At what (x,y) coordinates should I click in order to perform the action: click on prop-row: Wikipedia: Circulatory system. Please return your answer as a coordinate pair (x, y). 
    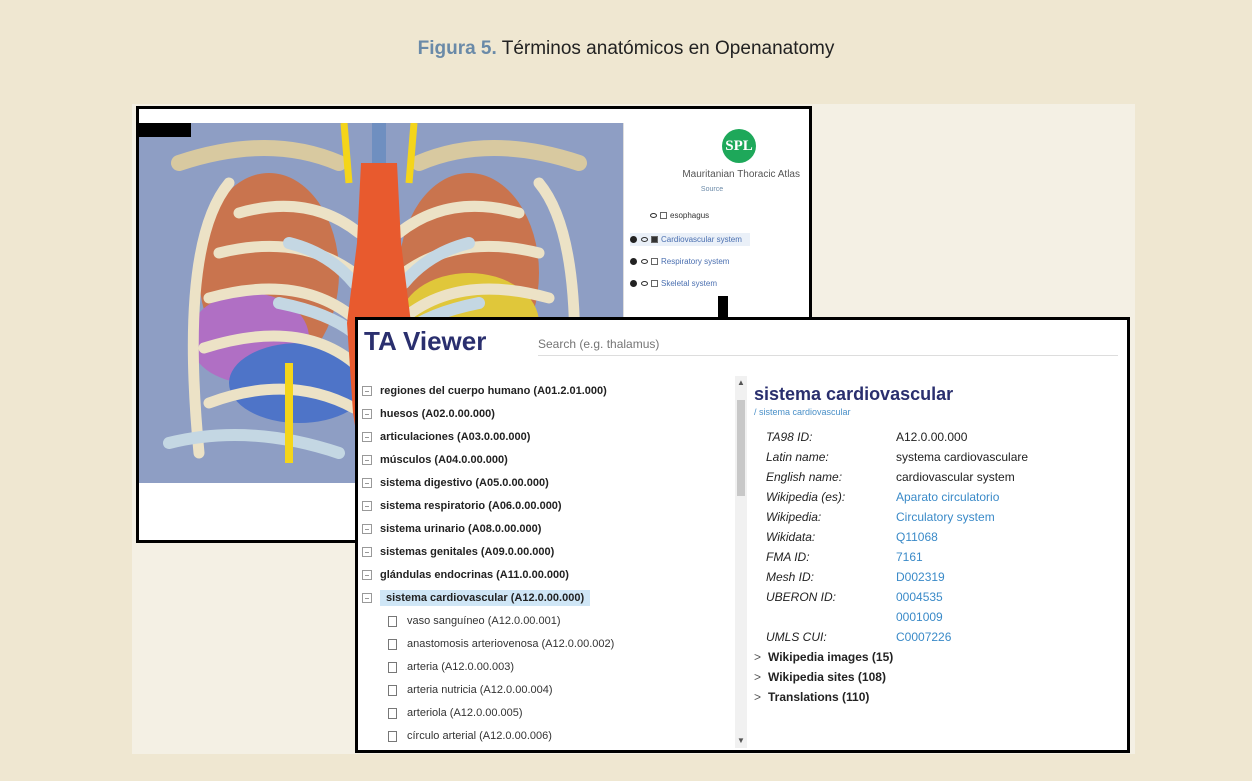
    Looking at the image, I should click on (880, 517).